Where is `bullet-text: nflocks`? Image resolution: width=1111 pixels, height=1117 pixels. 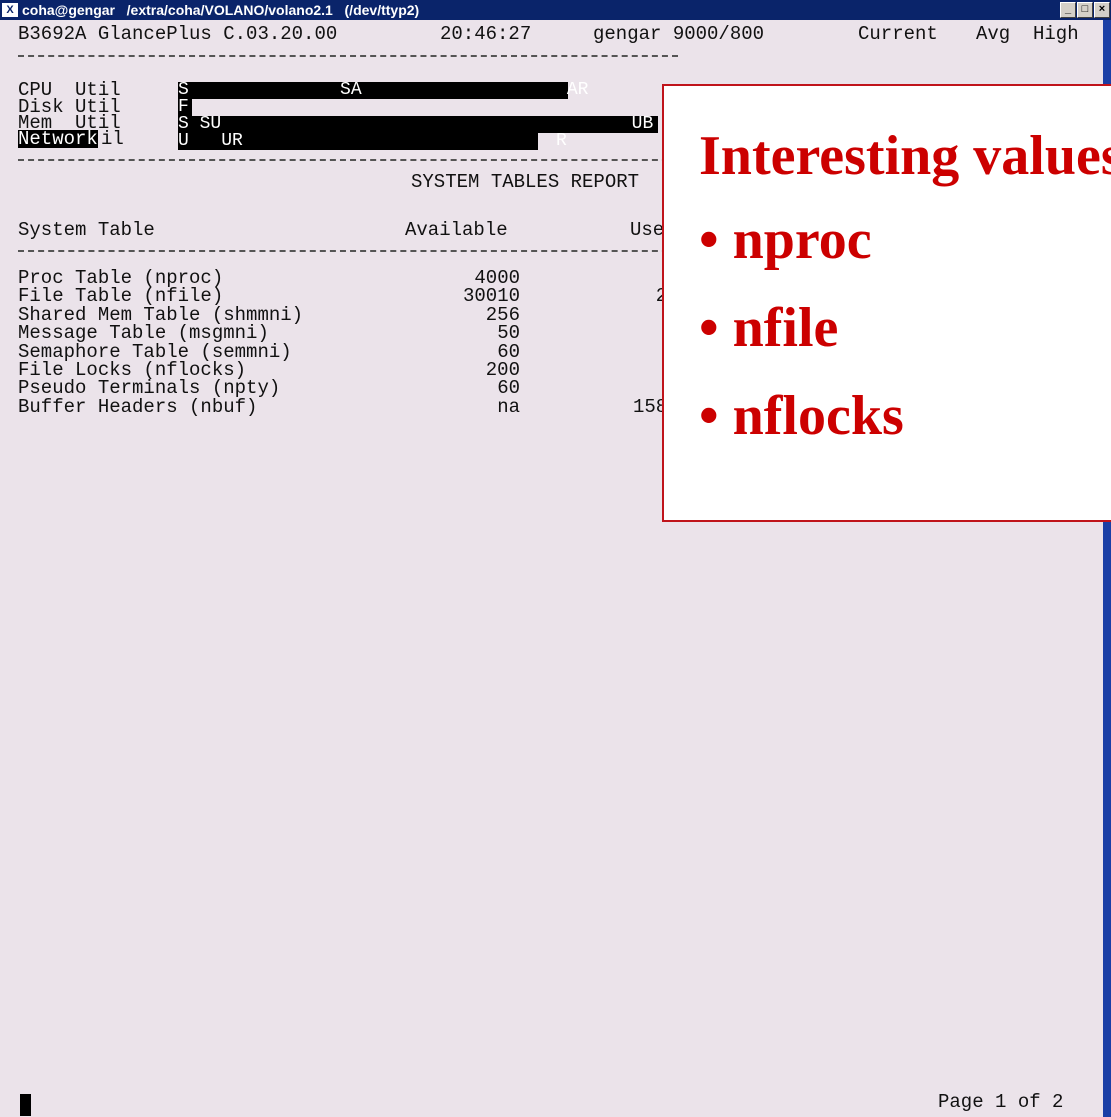 bullet-text: nflocks is located at coordinates (818, 416).